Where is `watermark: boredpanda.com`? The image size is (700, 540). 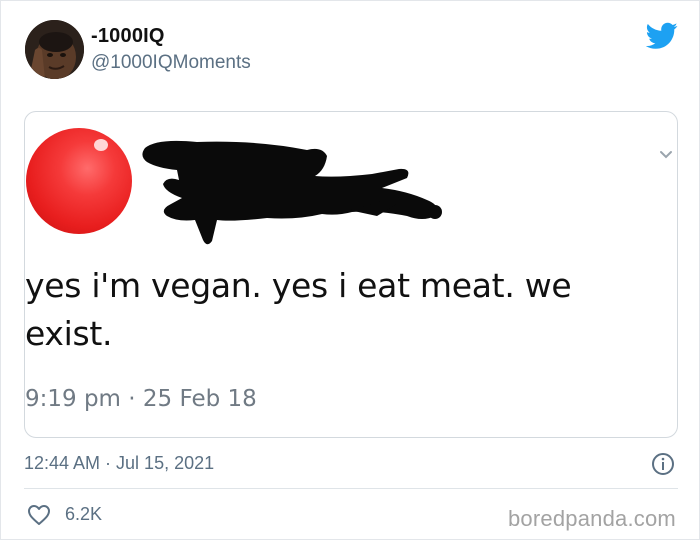 watermark: boredpanda.com is located at coordinates (592, 518).